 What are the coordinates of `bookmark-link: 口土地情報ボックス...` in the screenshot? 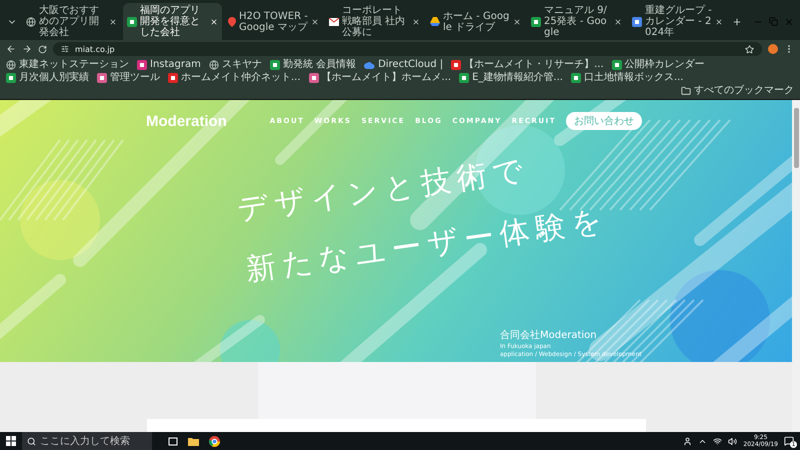 It's located at (627, 78).